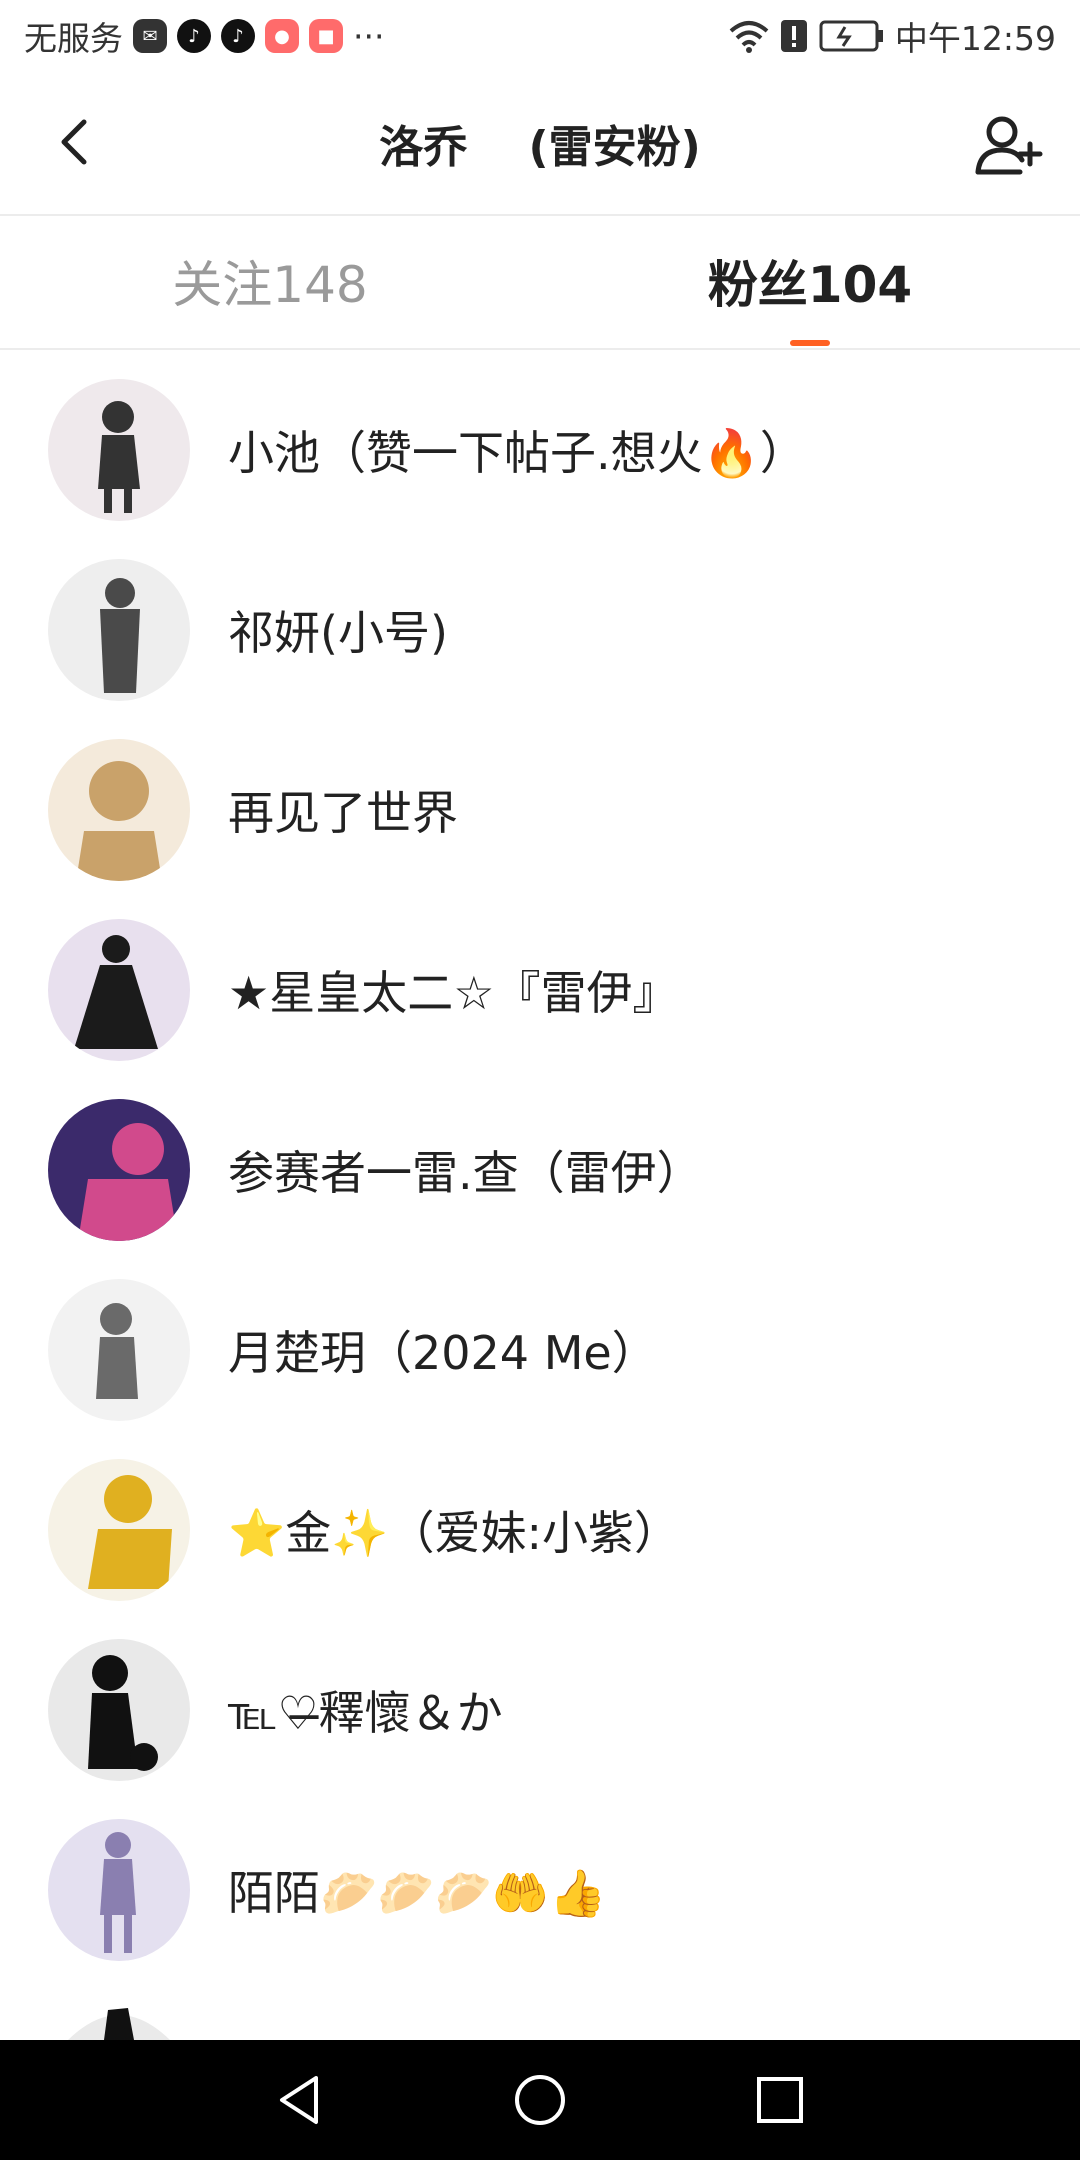 The height and width of the screenshot is (2160, 1080). Describe the element at coordinates (749, 37) in the screenshot. I see `wifi-icon` at that location.